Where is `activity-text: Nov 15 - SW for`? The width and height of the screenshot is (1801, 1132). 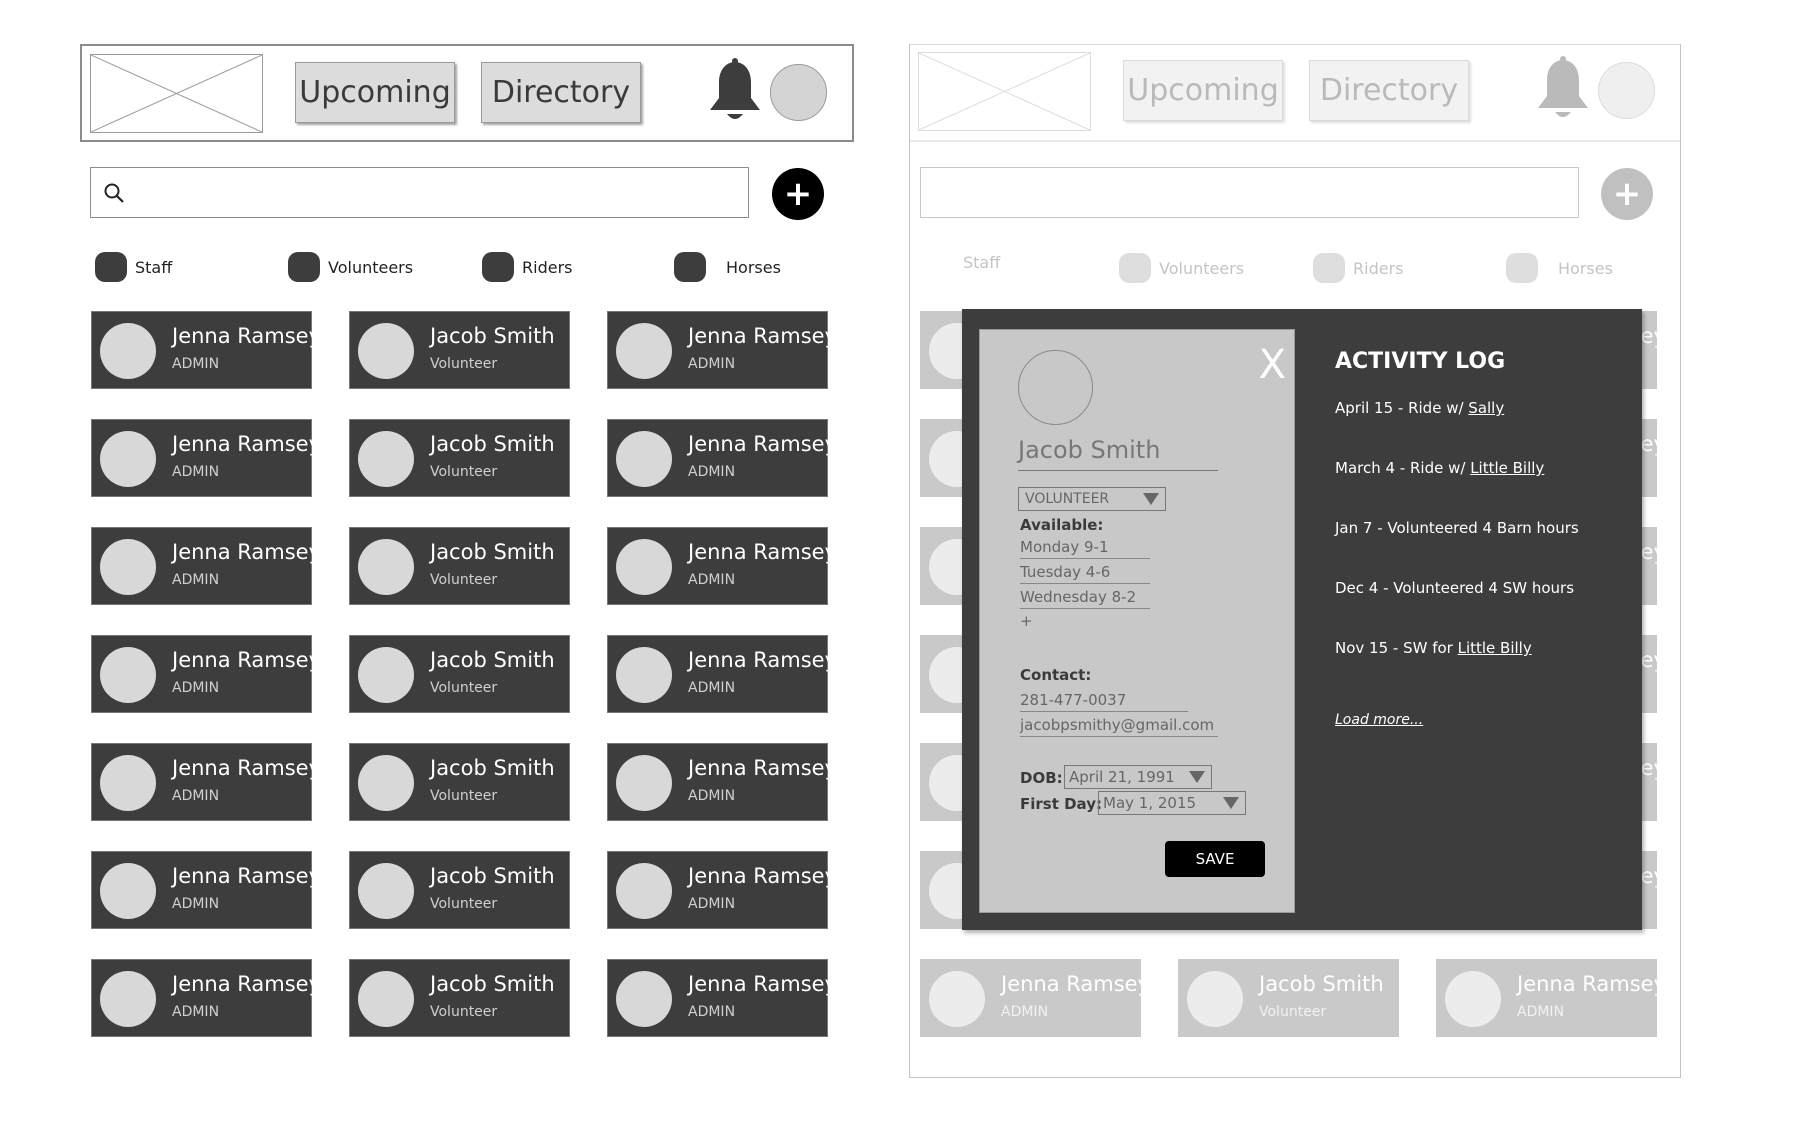 activity-text: Nov 15 - SW for is located at coordinates (1396, 648).